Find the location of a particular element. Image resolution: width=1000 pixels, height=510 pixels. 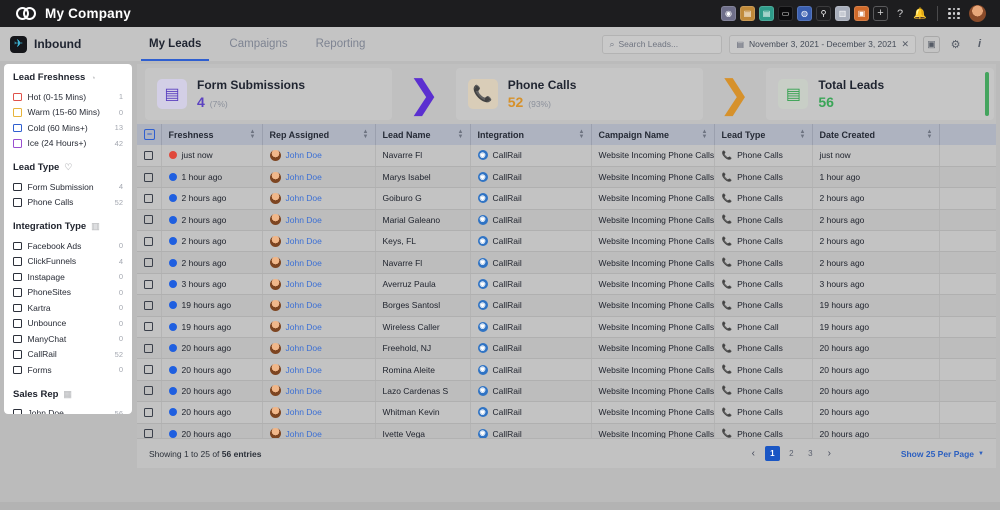

stat-card-form-submissions: ▤ Form Submissions 4 (7%) is located at coordinates (268, 94).